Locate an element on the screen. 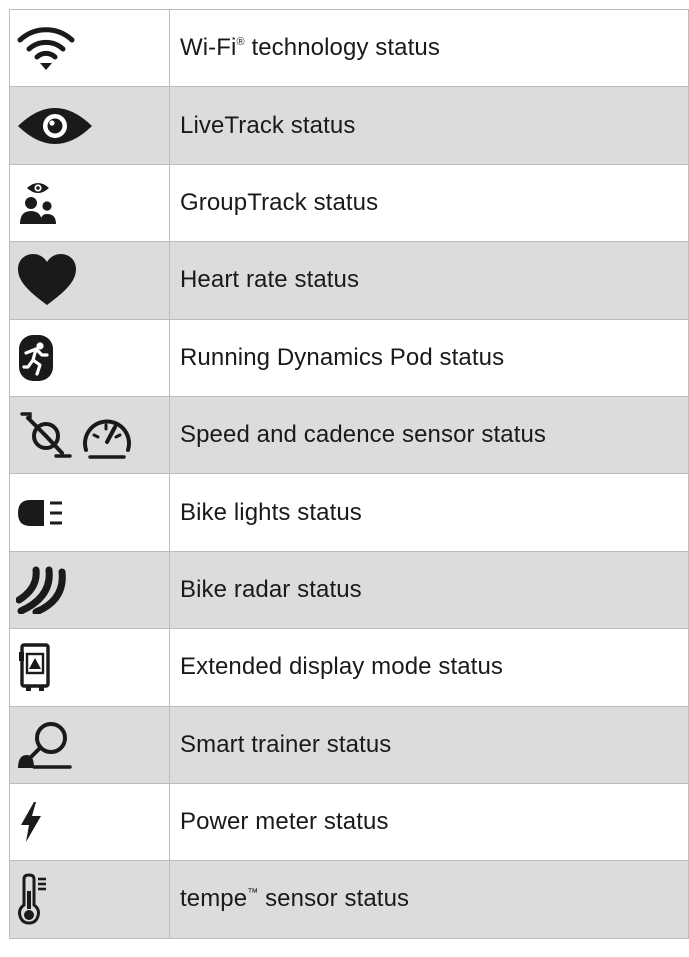 The width and height of the screenshot is (689, 957). row-label: Smart trainer status is located at coordinates (429, 744).